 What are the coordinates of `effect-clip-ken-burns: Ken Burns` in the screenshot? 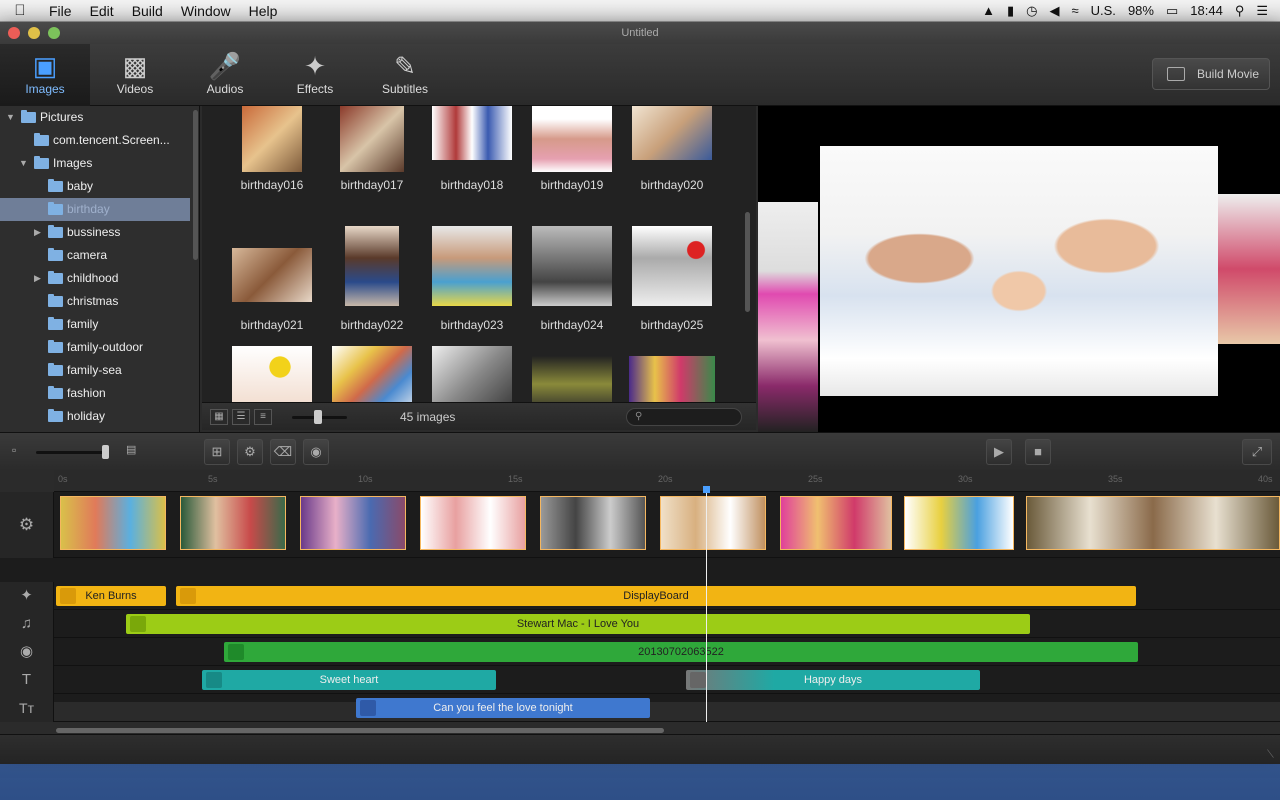 It's located at (111, 596).